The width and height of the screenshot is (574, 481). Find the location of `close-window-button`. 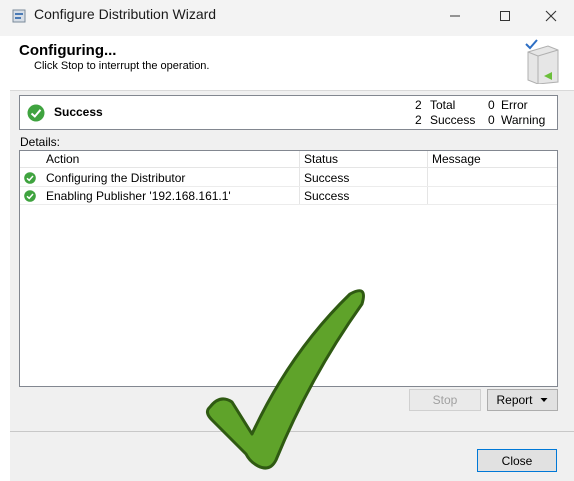

close-window-button is located at coordinates (551, 16).